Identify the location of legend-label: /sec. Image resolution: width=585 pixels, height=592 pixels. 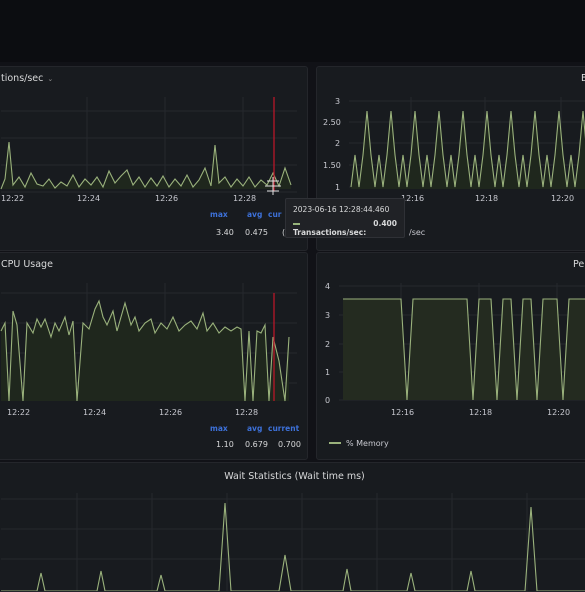
(417, 232).